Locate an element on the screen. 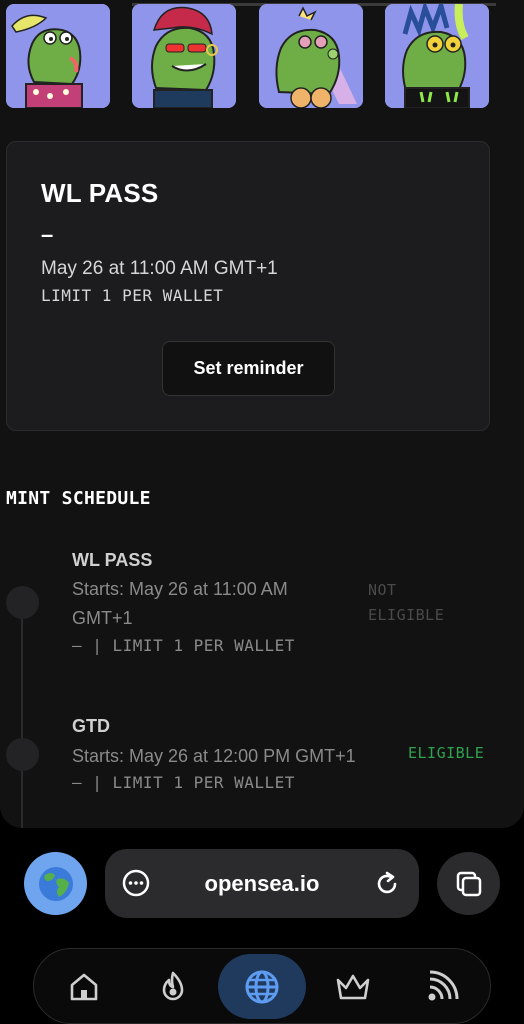 Image resolution: width=524 pixels, height=1024 pixels. feed-icon is located at coordinates (442, 986).